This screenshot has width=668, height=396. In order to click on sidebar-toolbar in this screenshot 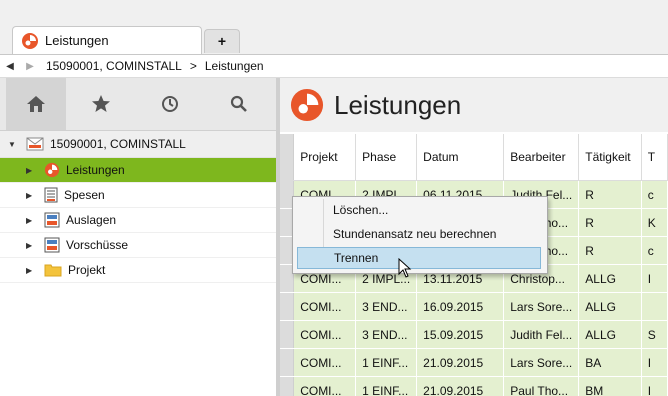, I will do `click(138, 104)`.